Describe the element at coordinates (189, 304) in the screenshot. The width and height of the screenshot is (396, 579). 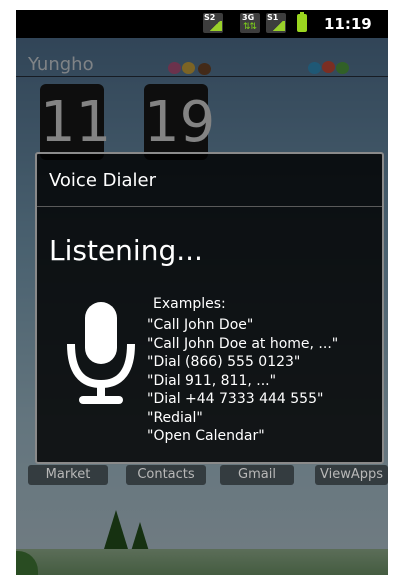
I see `examples-heading: Examples:` at that location.